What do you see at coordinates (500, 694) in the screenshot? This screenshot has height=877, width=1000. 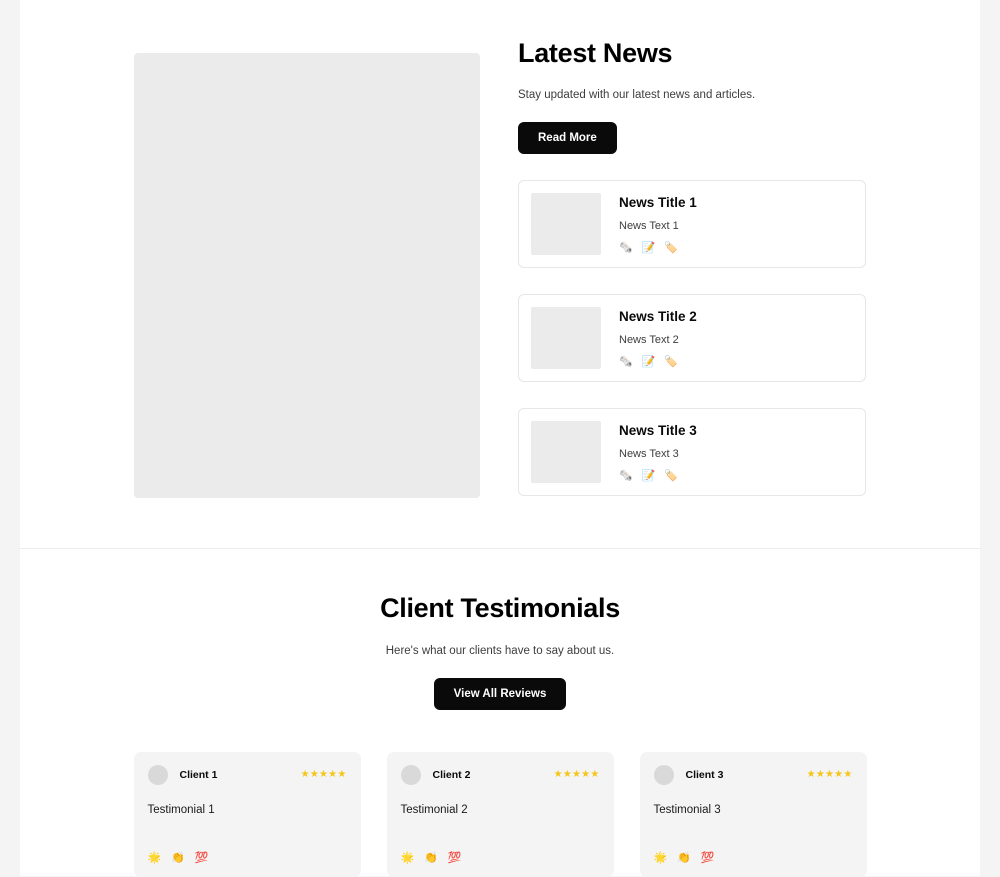 I see `view-all-reviews-button: View All Reviews` at bounding box center [500, 694].